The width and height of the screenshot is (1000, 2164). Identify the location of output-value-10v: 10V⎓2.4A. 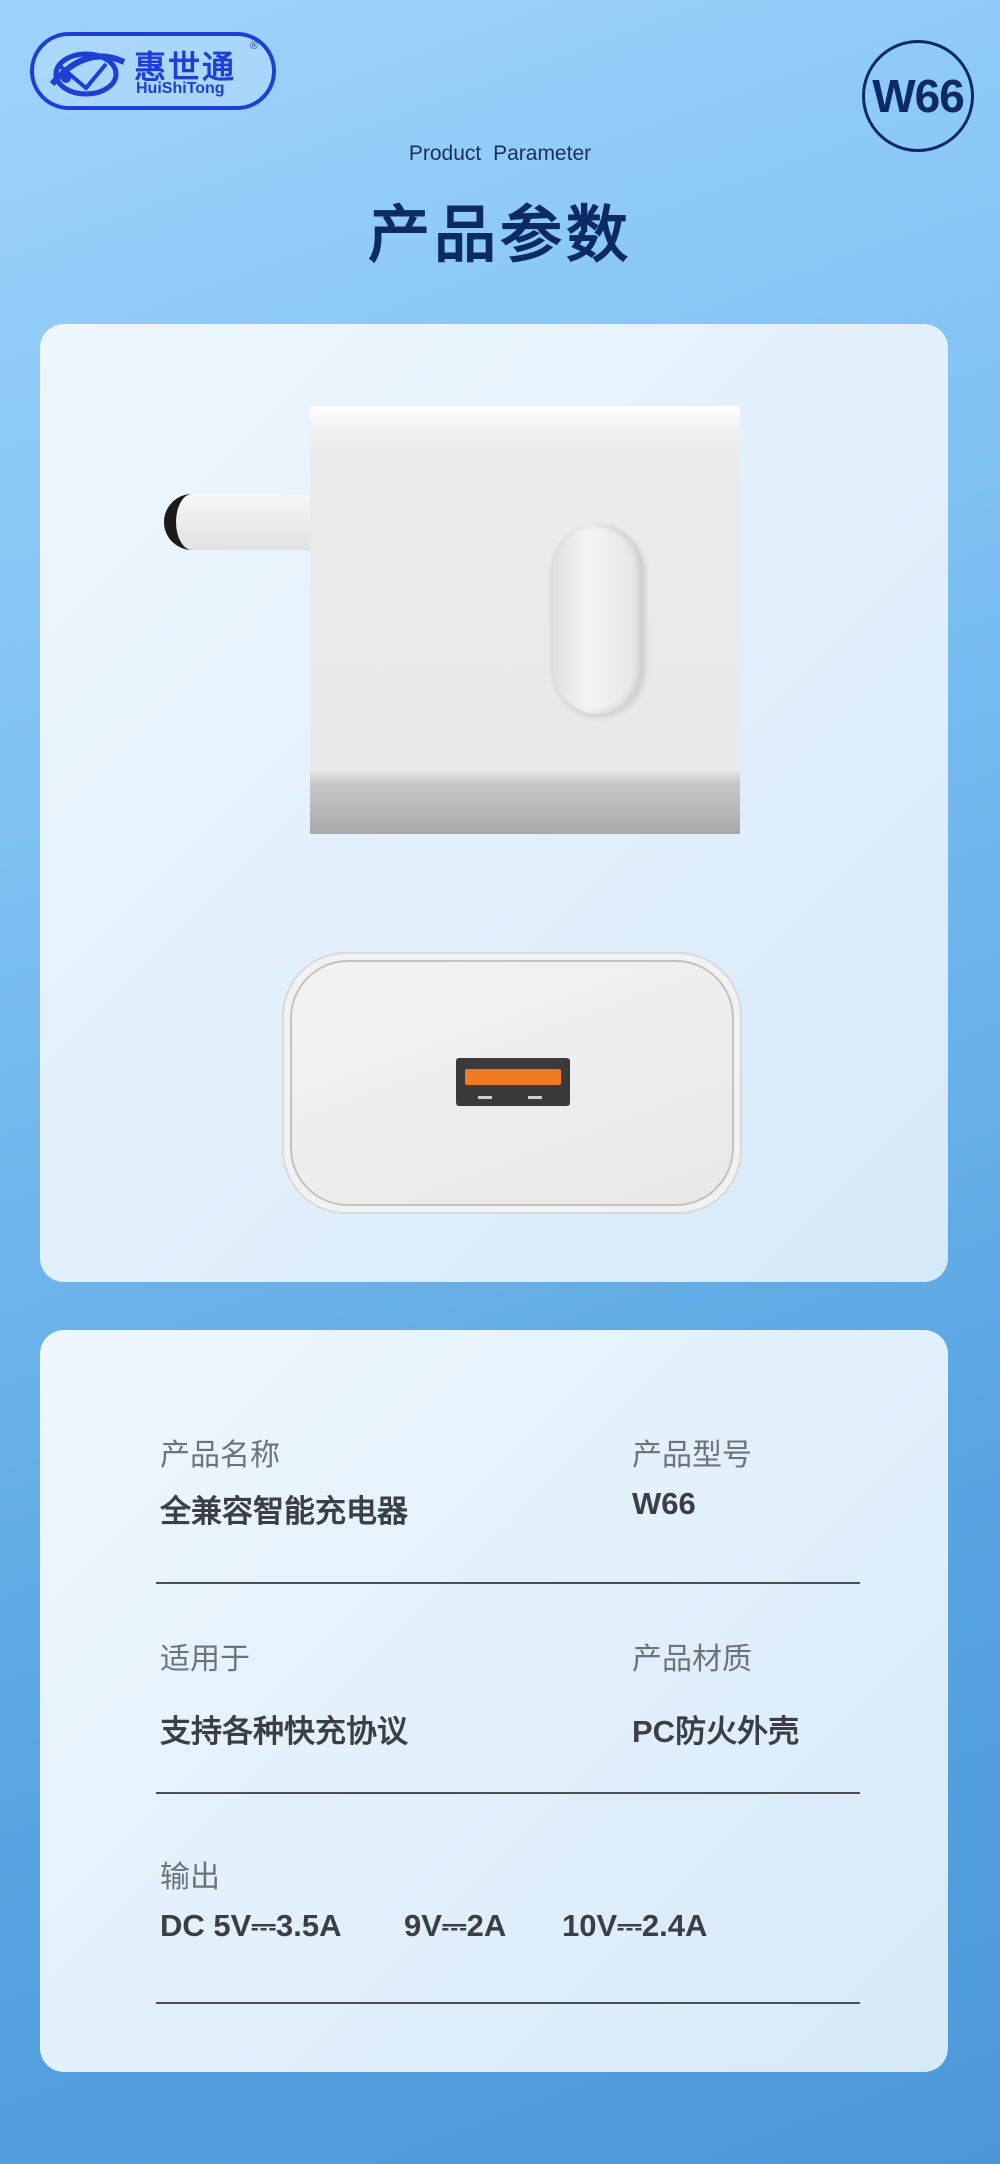
(635, 1925).